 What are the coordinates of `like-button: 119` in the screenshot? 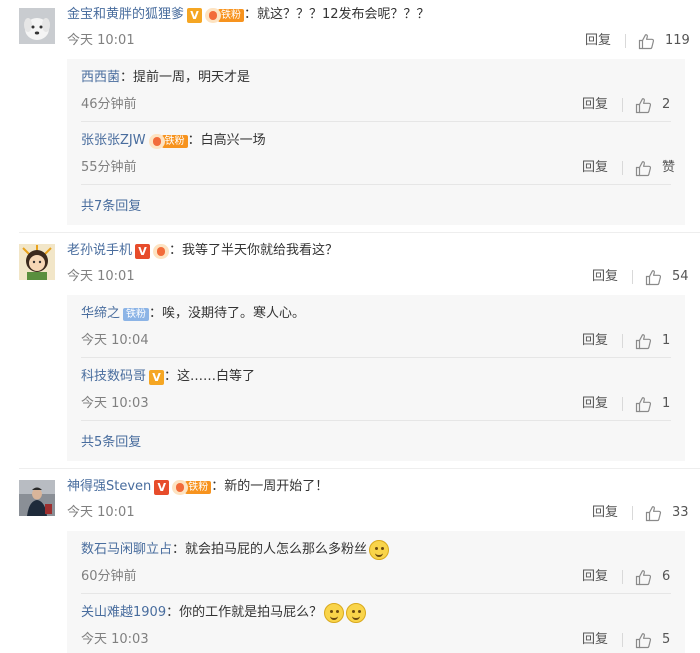 It's located at (664, 41).